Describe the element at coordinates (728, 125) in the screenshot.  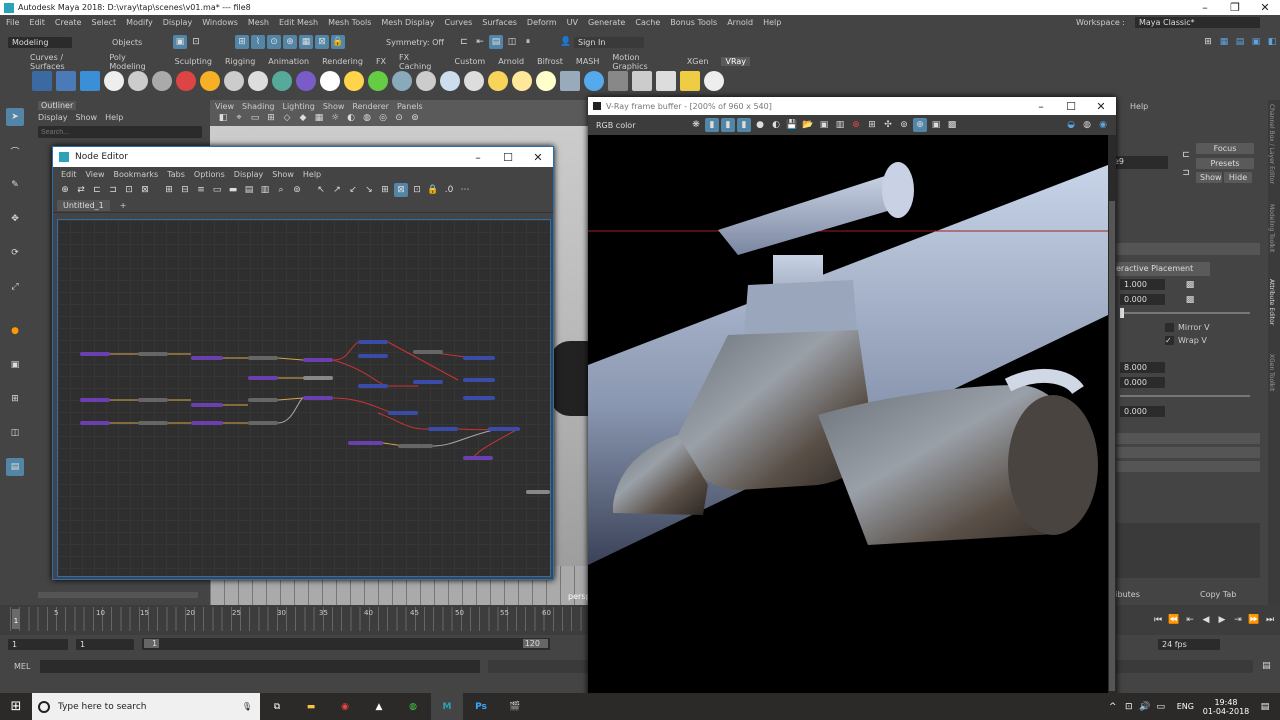
I see `vfb-green-channel-icon: ▮` at that location.